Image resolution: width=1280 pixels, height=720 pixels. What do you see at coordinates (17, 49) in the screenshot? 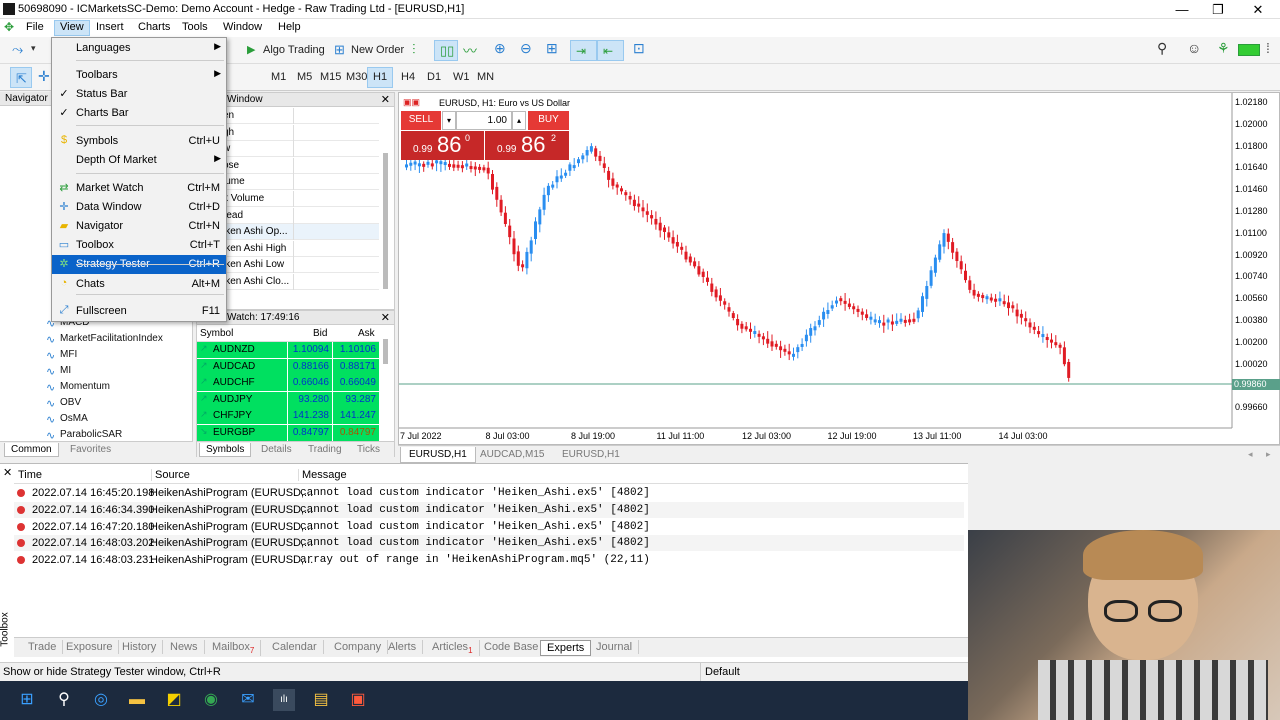
I see `chart-type-icon: ⤳` at bounding box center [17, 49].